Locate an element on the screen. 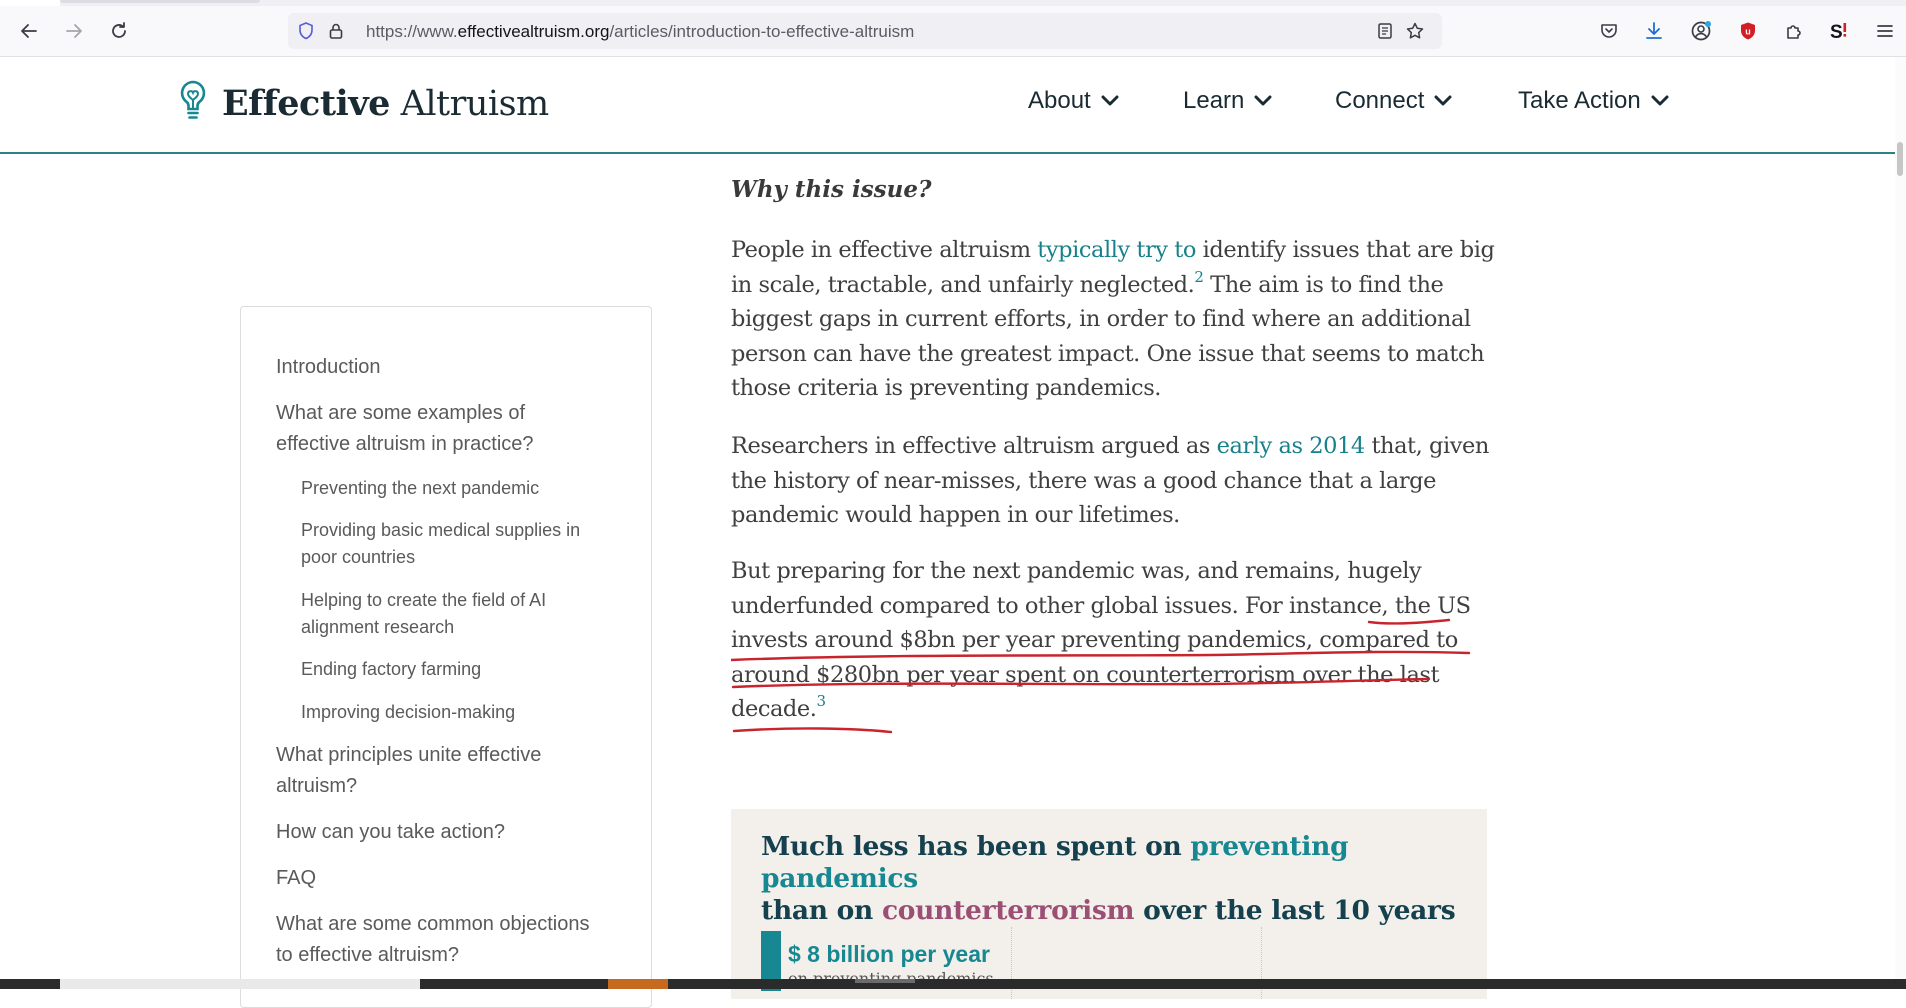  url-prefix: https://www. is located at coordinates (412, 31).